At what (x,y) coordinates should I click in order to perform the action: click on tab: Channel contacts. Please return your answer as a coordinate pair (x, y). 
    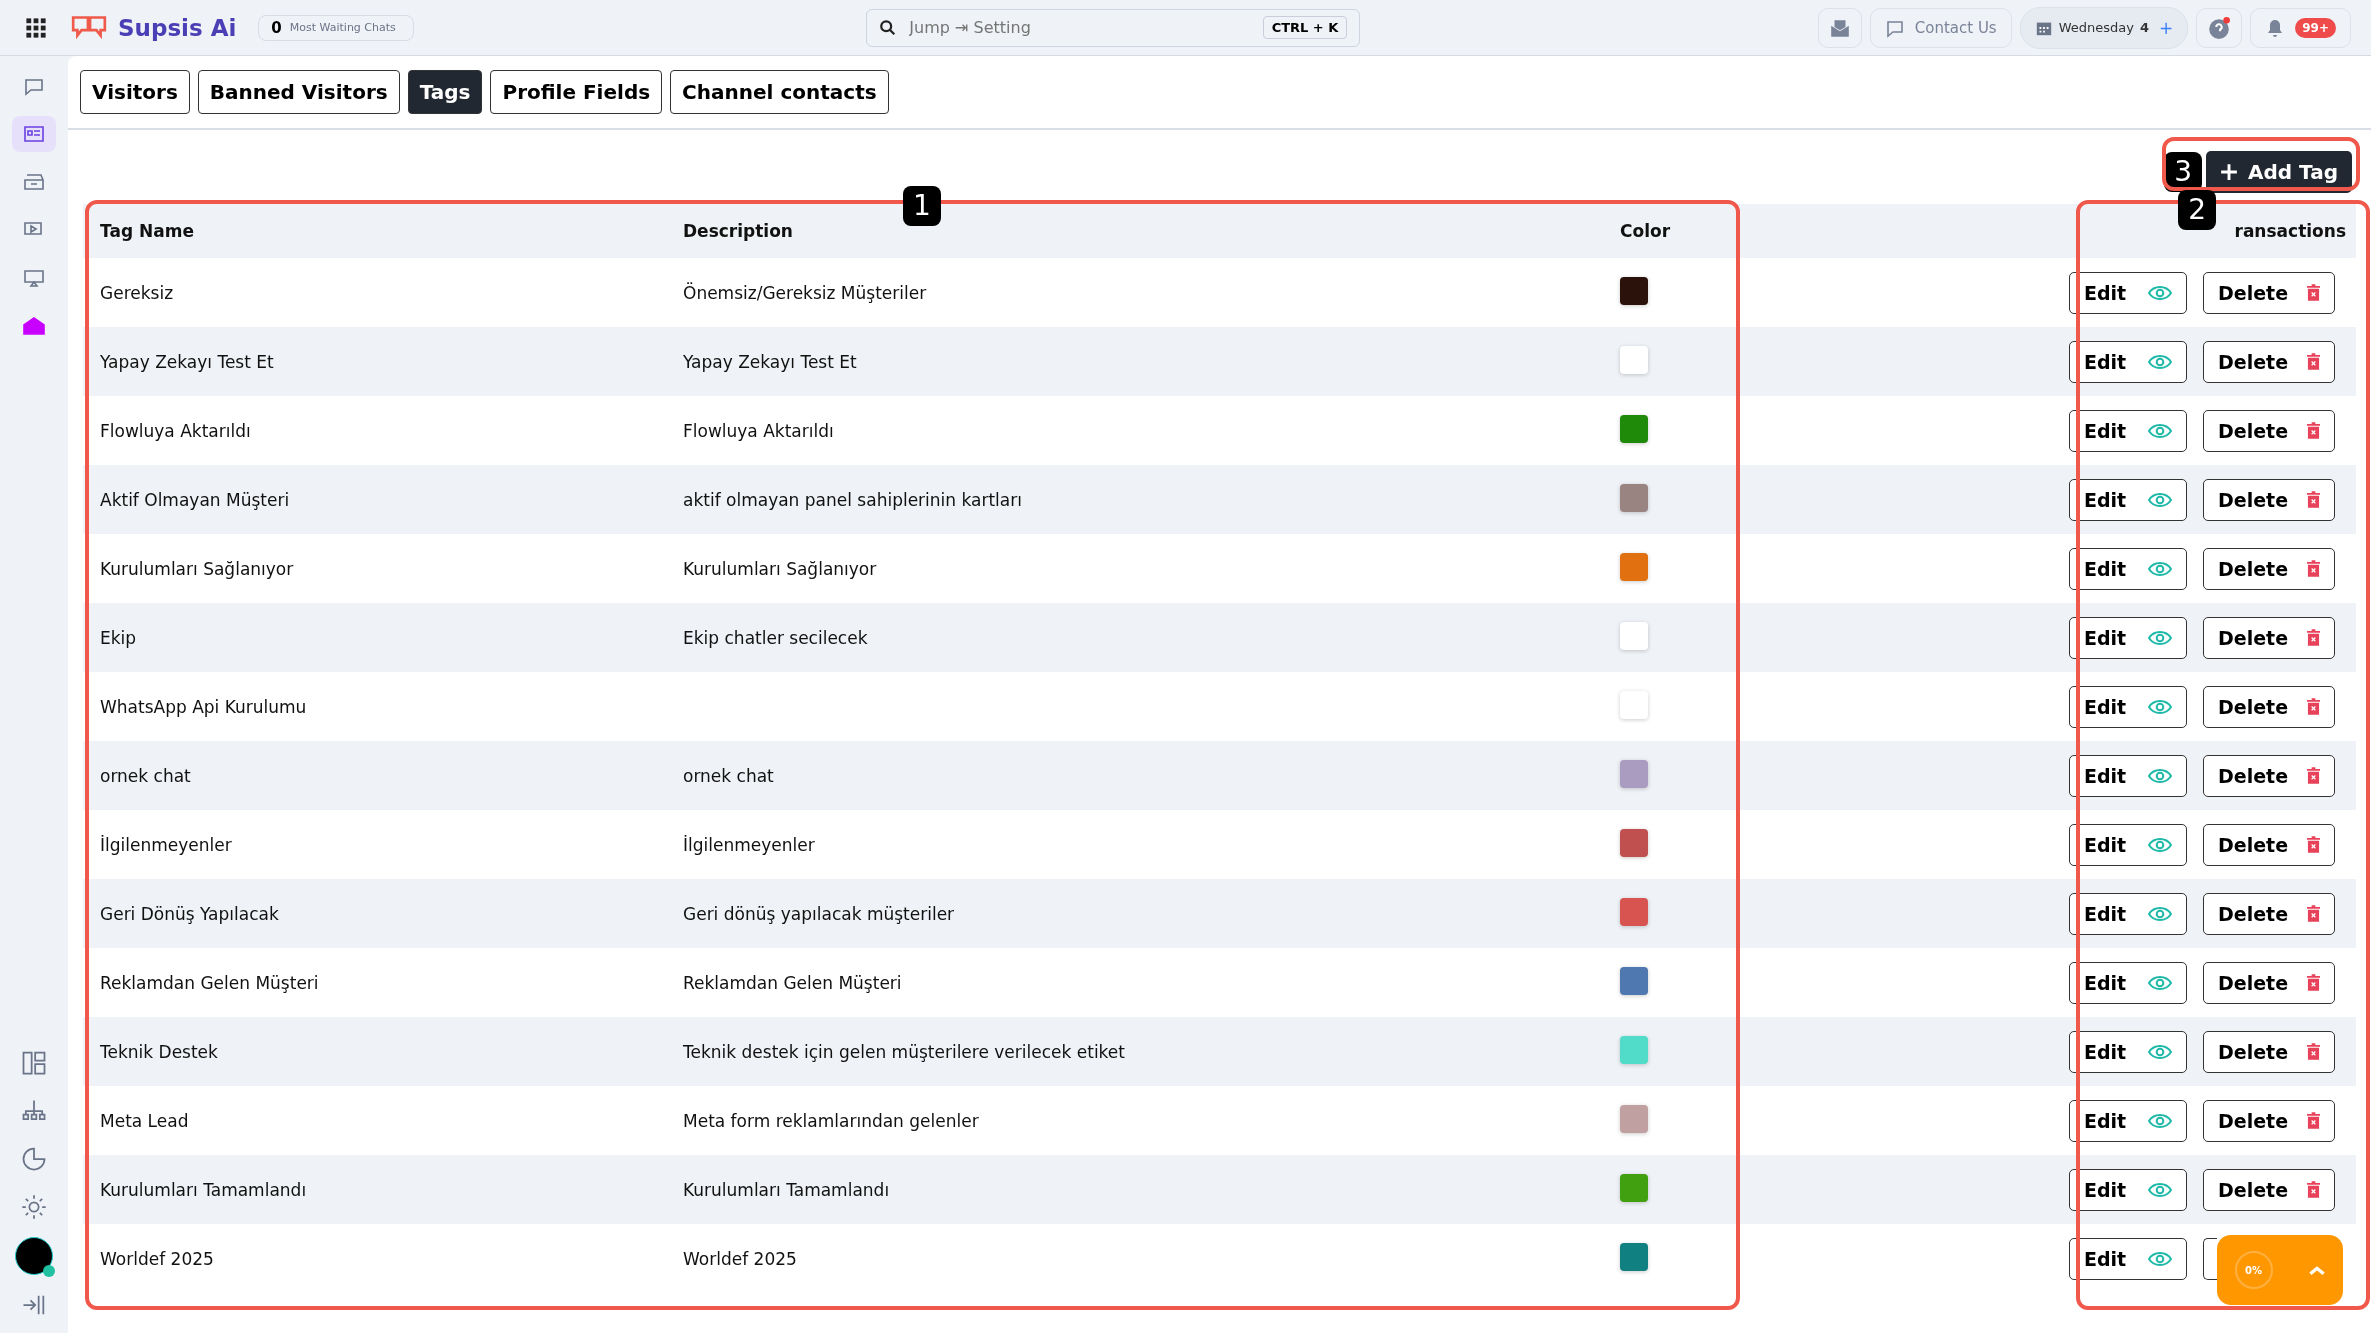
    Looking at the image, I should click on (779, 92).